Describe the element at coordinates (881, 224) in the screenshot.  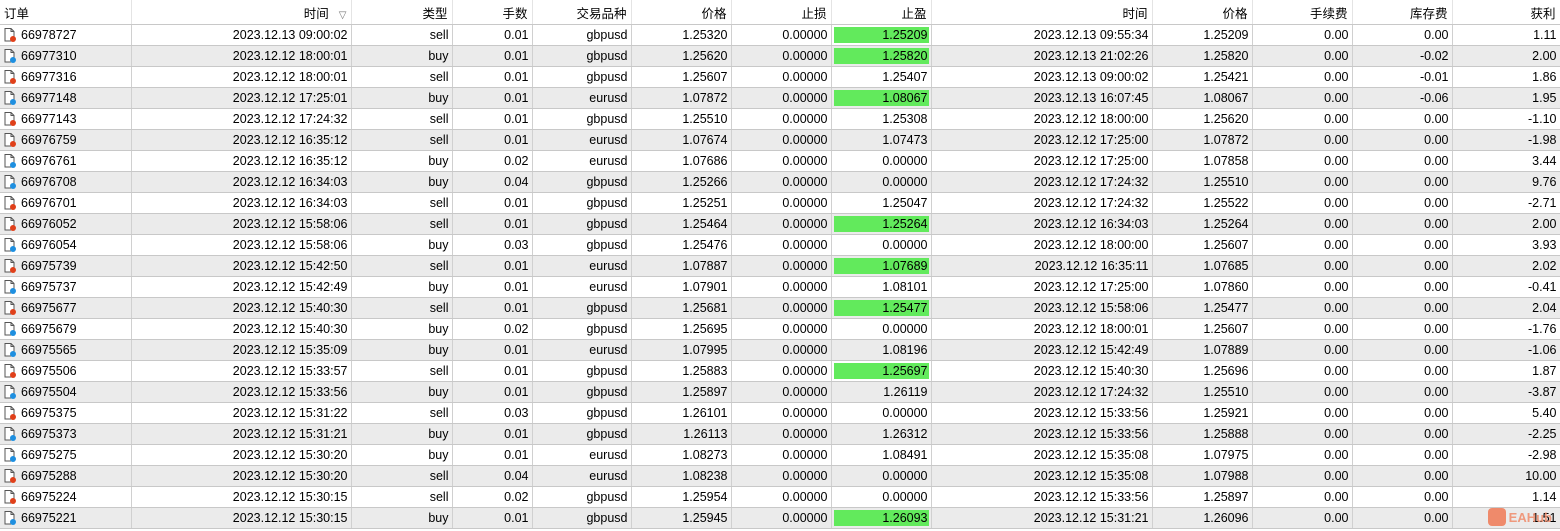
I see `cell-tp: 1.25264` at that location.